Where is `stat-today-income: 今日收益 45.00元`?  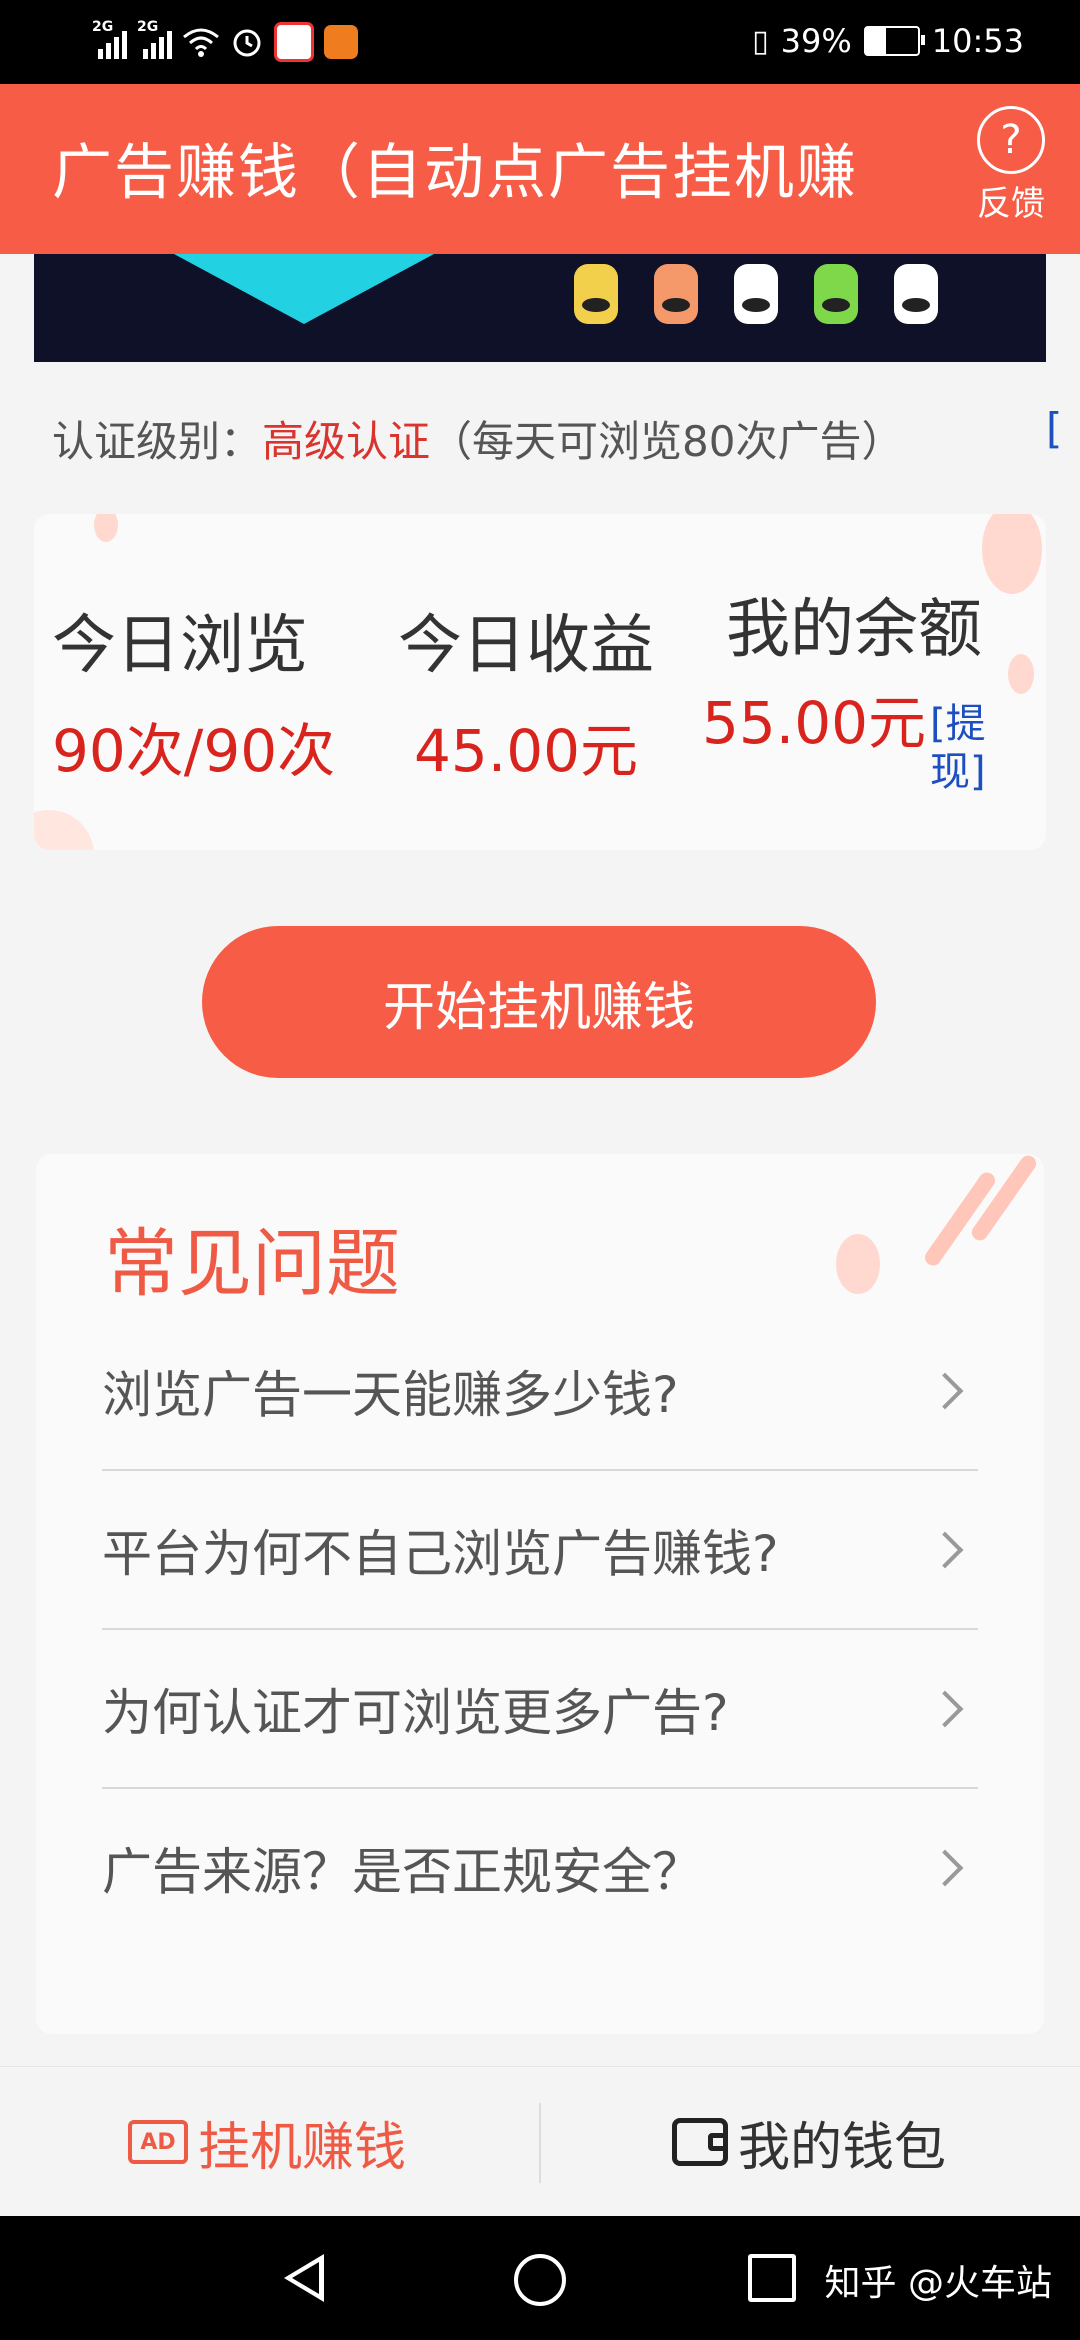 stat-today-income: 今日收益 45.00元 is located at coordinates (526, 691).